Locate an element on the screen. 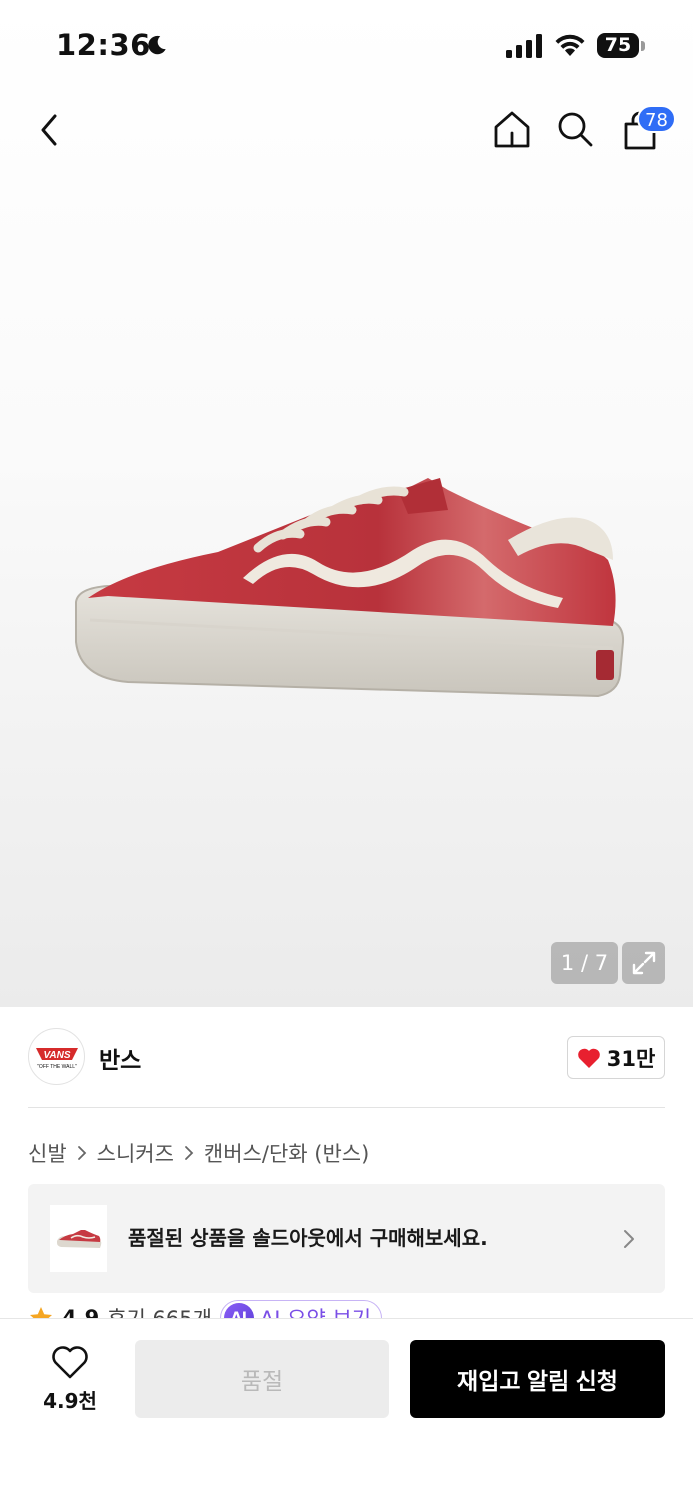  search-button is located at coordinates (575, 129).